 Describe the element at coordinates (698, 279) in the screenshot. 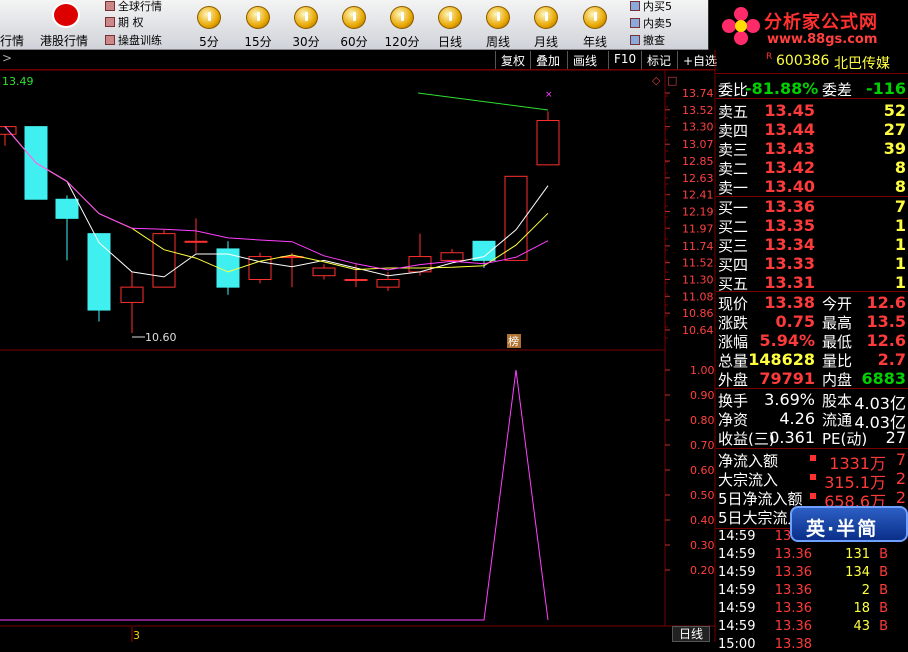

I see `price-tick-label: 11.30` at that location.